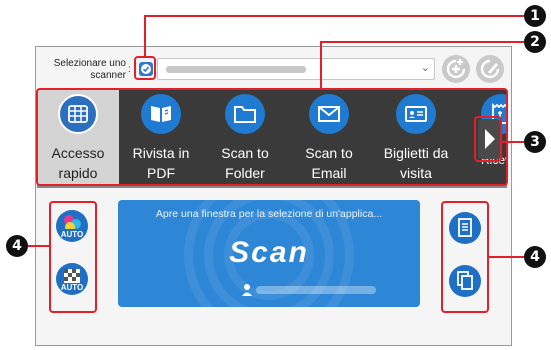 The image size is (551, 350). I want to click on add-profile-button, so click(456, 69).